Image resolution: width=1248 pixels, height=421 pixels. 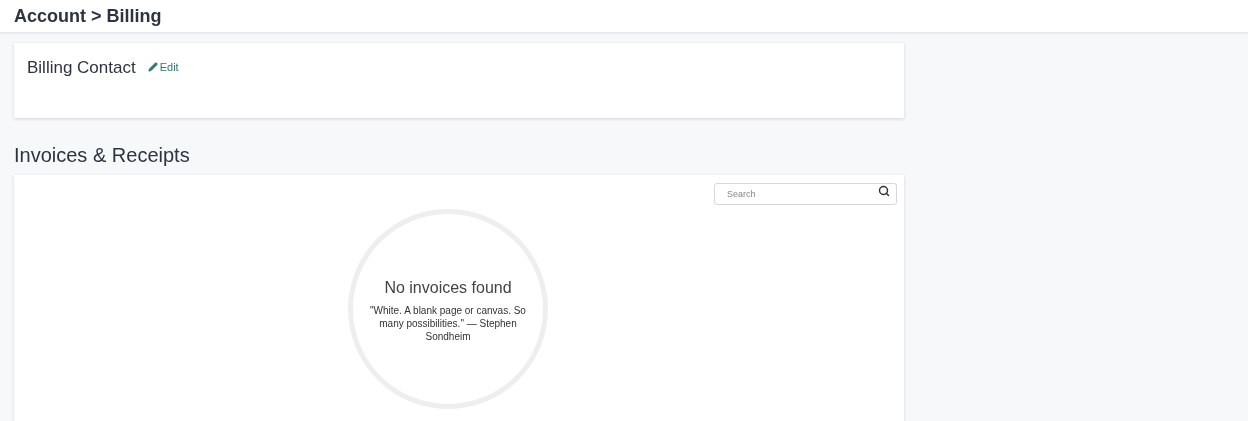 What do you see at coordinates (152, 67) in the screenshot?
I see `pencil-icon` at bounding box center [152, 67].